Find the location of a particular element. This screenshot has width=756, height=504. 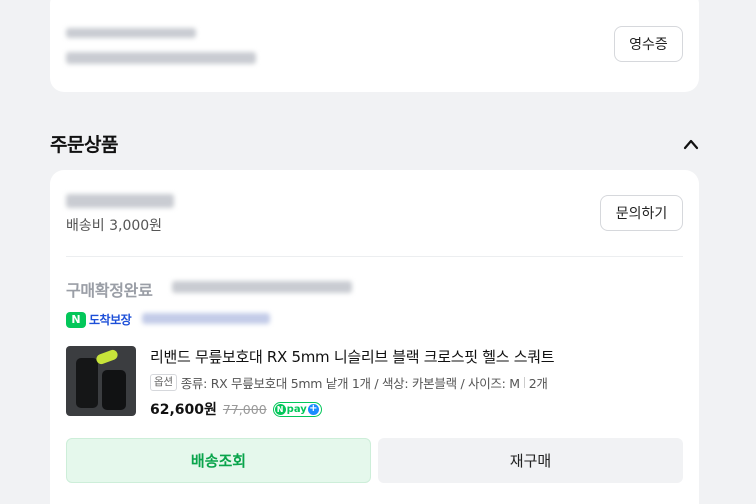

npay-plus-icon: + is located at coordinates (313, 409).